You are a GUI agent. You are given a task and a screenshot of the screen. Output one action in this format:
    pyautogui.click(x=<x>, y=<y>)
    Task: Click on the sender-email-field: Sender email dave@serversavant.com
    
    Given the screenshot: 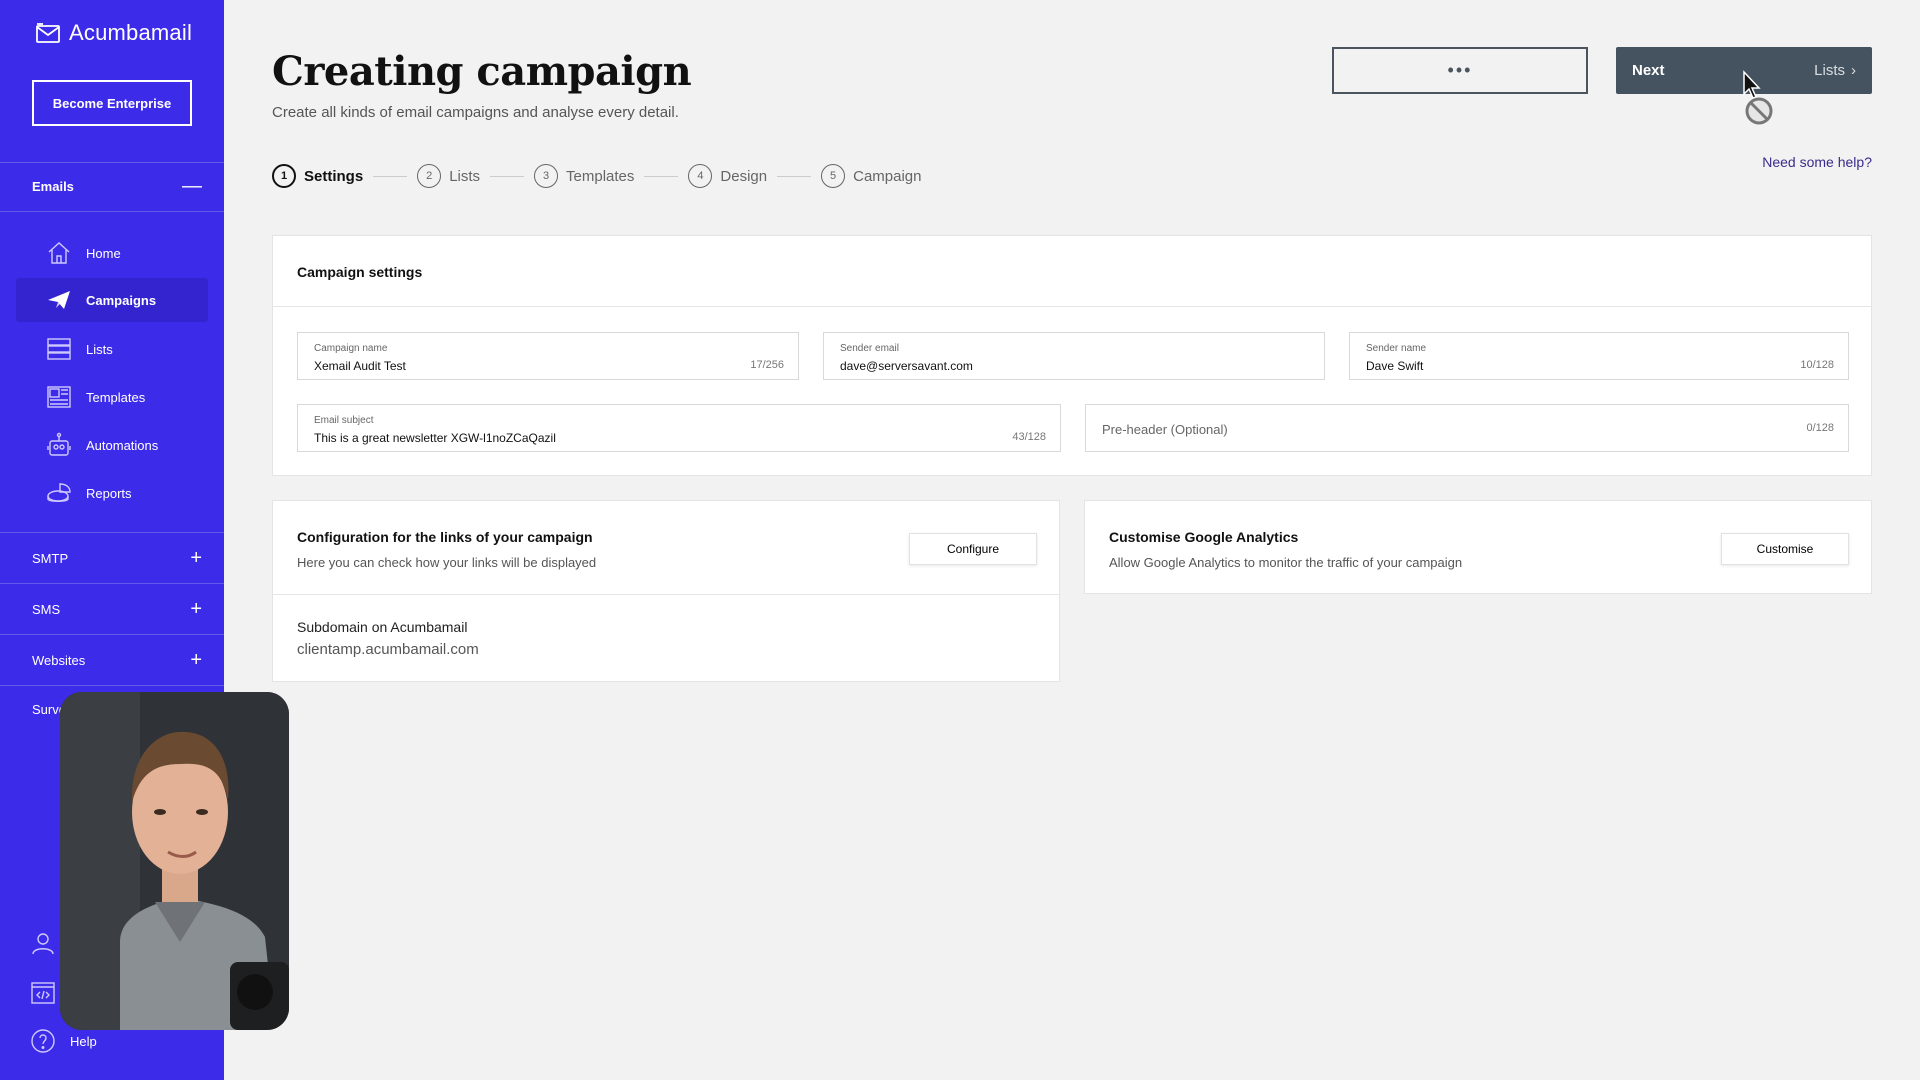 What is the action you would take?
    pyautogui.click(x=1074, y=356)
    